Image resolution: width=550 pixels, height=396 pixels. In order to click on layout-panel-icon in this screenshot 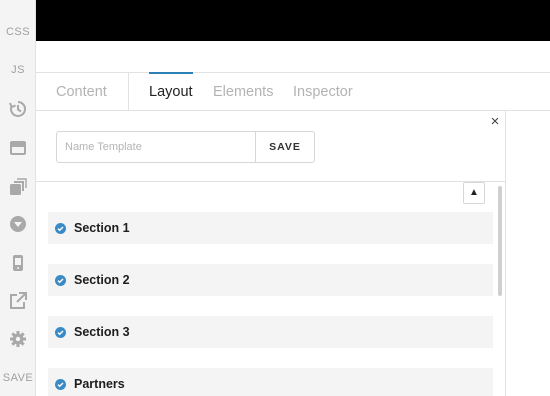, I will do `click(18, 148)`.